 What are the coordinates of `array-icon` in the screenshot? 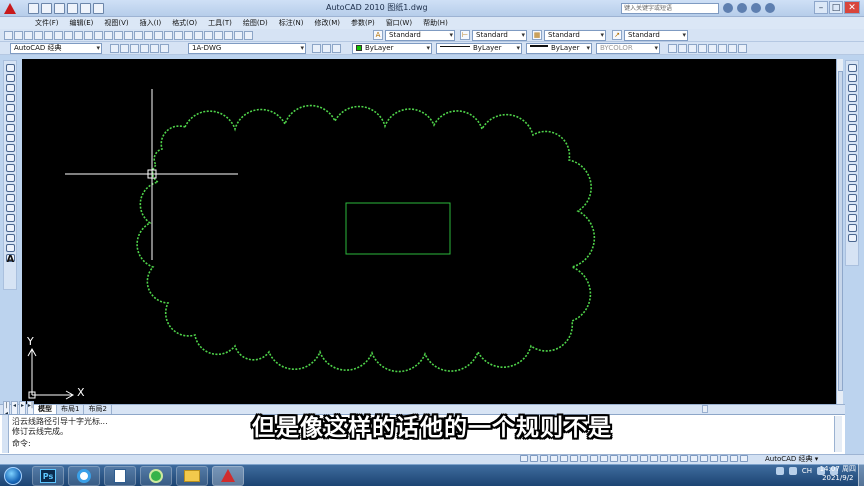 It's located at (852, 108).